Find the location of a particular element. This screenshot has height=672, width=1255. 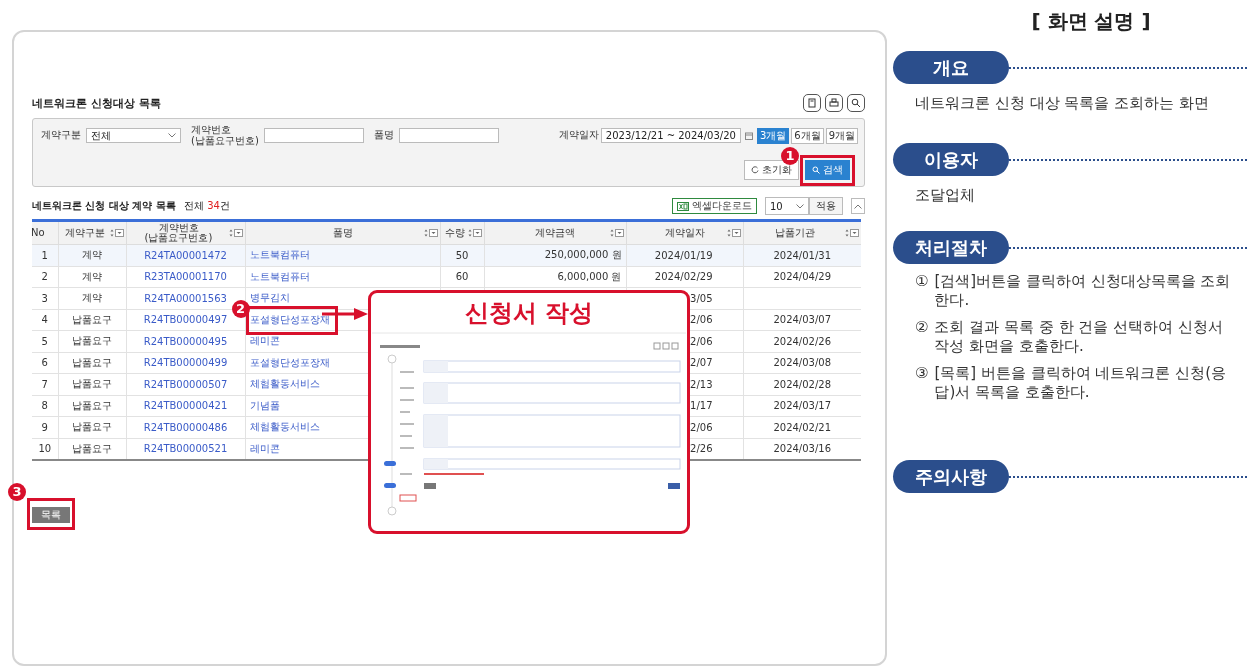

manual-icon is located at coordinates (812, 103).